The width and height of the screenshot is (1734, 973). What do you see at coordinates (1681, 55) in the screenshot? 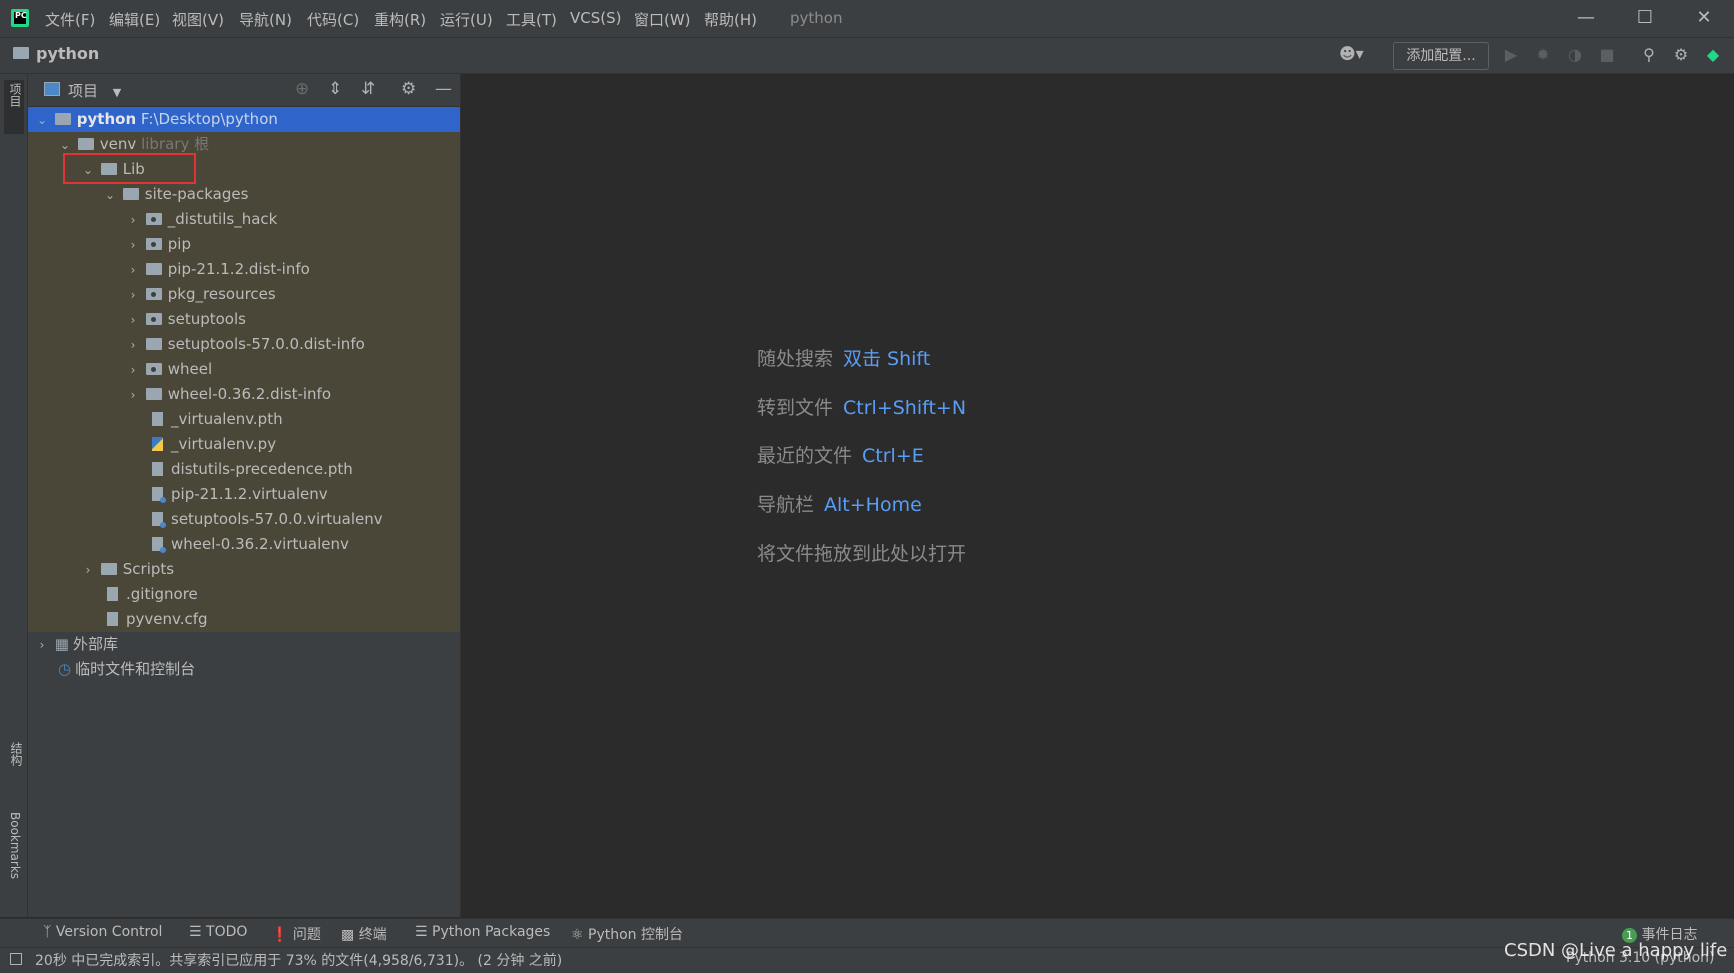
I see `gear-icon: ⚙` at bounding box center [1681, 55].